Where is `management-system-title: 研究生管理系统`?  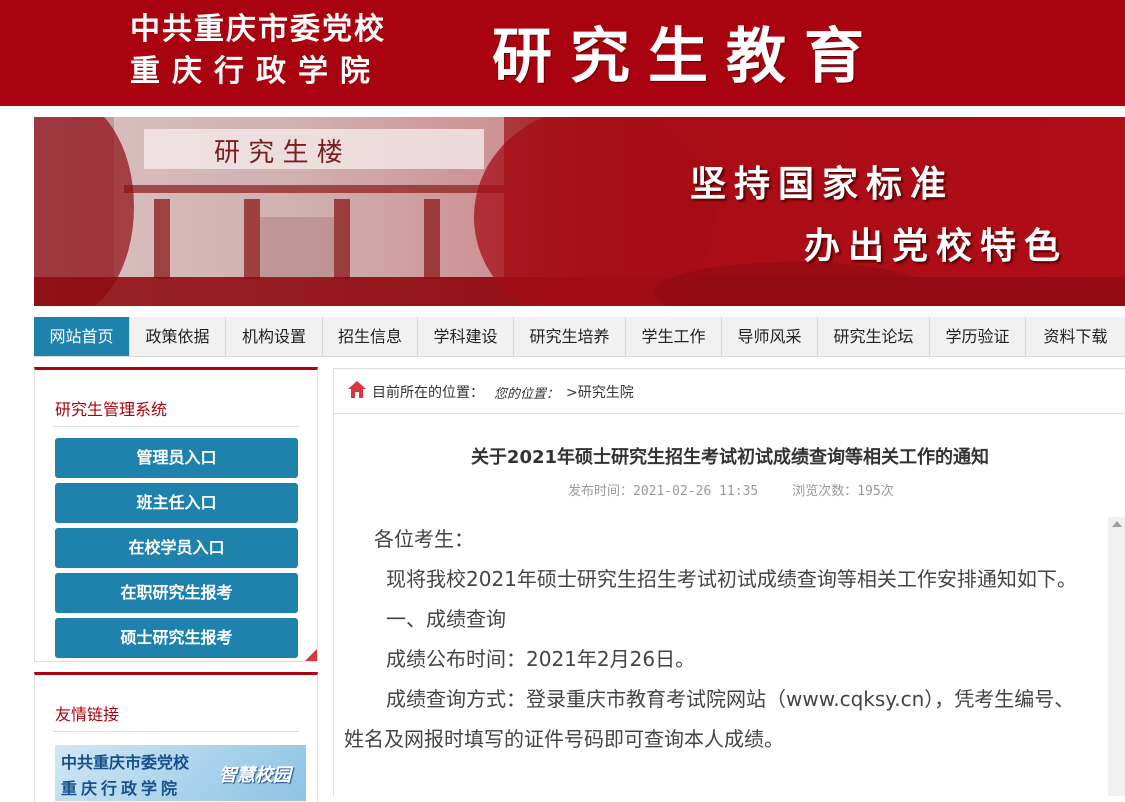 management-system-title: 研究生管理系统 is located at coordinates (111, 409).